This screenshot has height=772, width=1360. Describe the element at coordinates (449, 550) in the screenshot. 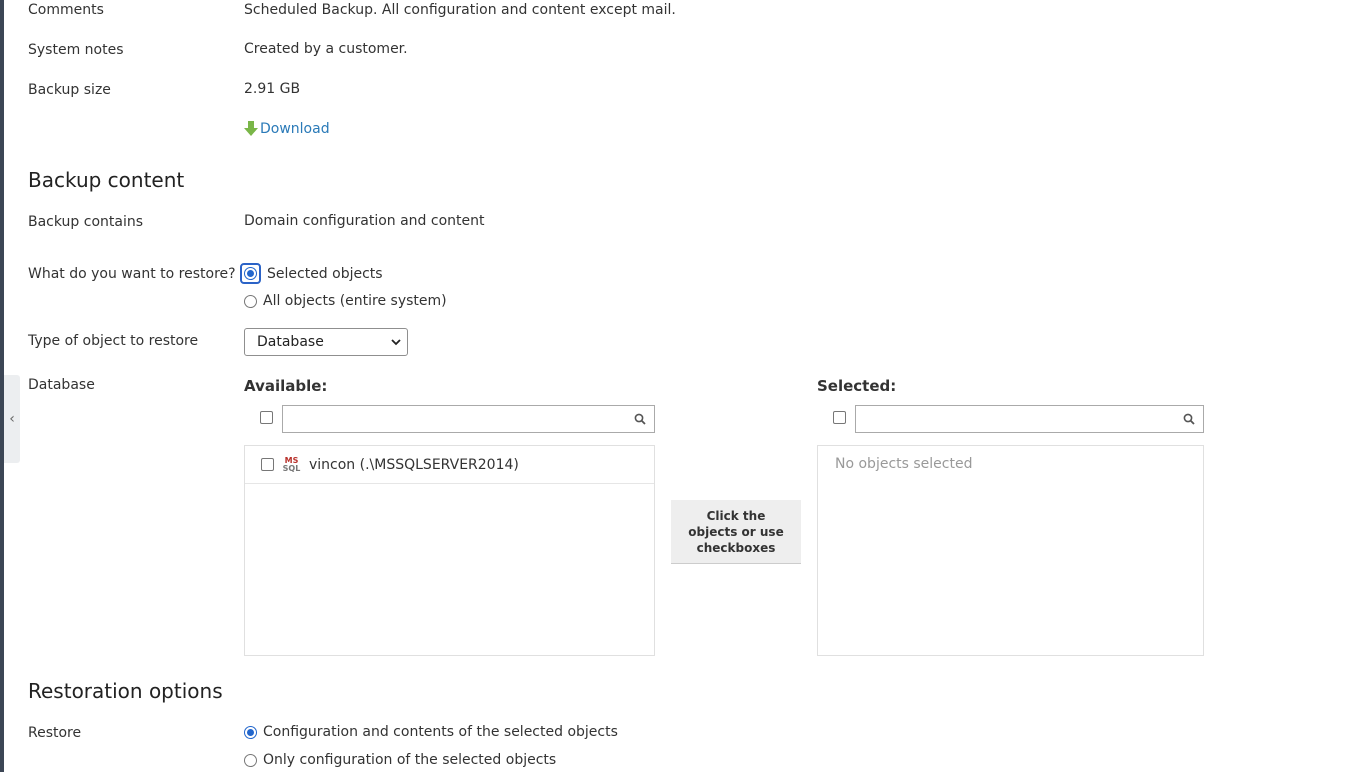

I see `available-list: MS SQL vincon (.\MSSQLSERVER2014)` at that location.